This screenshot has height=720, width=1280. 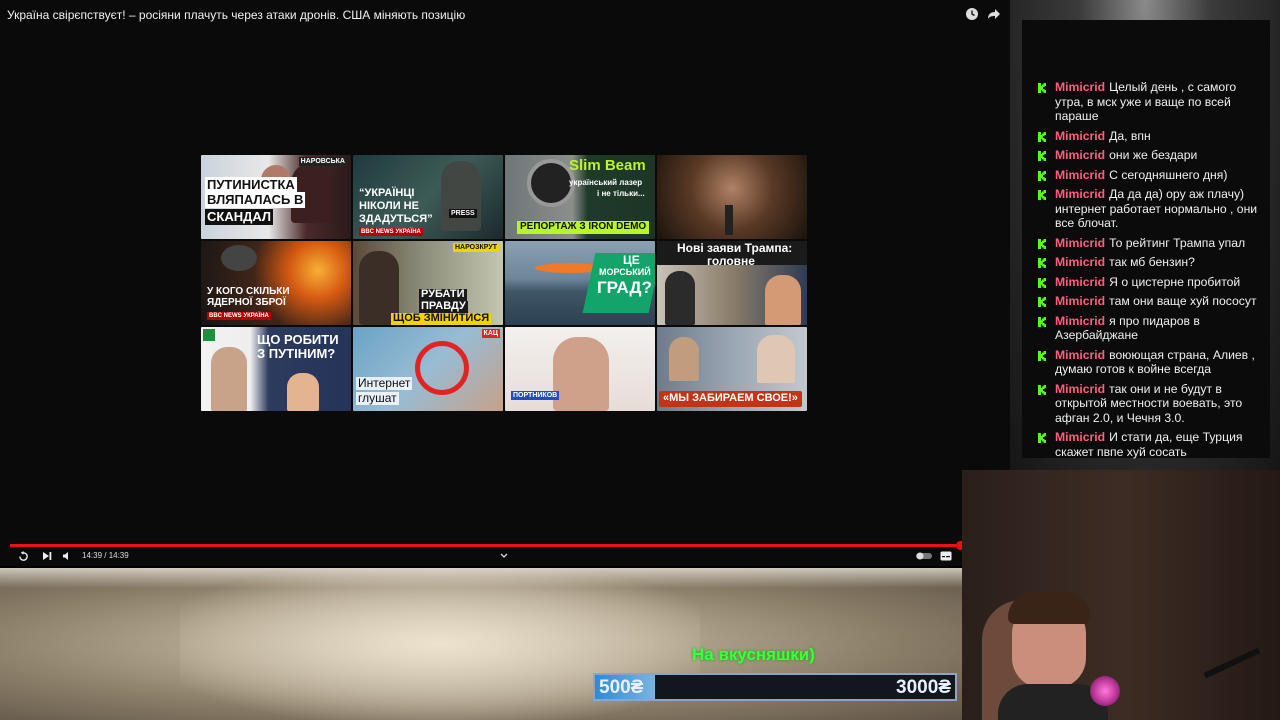 I want to click on webcam-feed, so click(x=1121, y=595).